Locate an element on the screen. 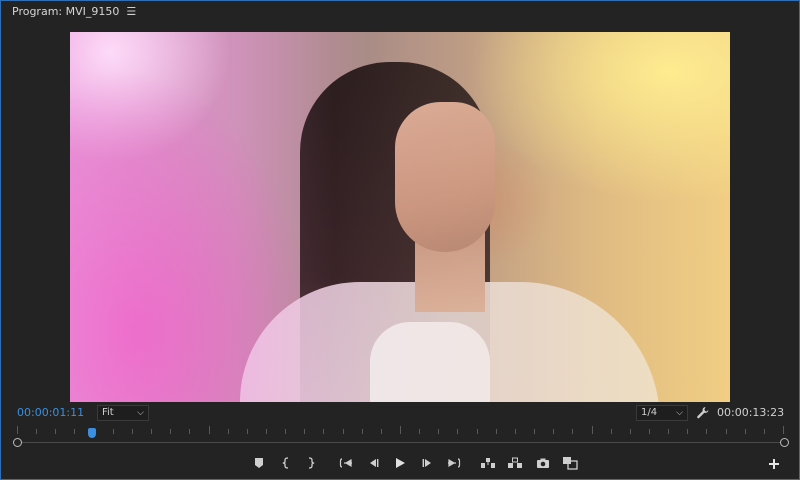 The image size is (800, 480). export-frame-icon is located at coordinates (543, 463).